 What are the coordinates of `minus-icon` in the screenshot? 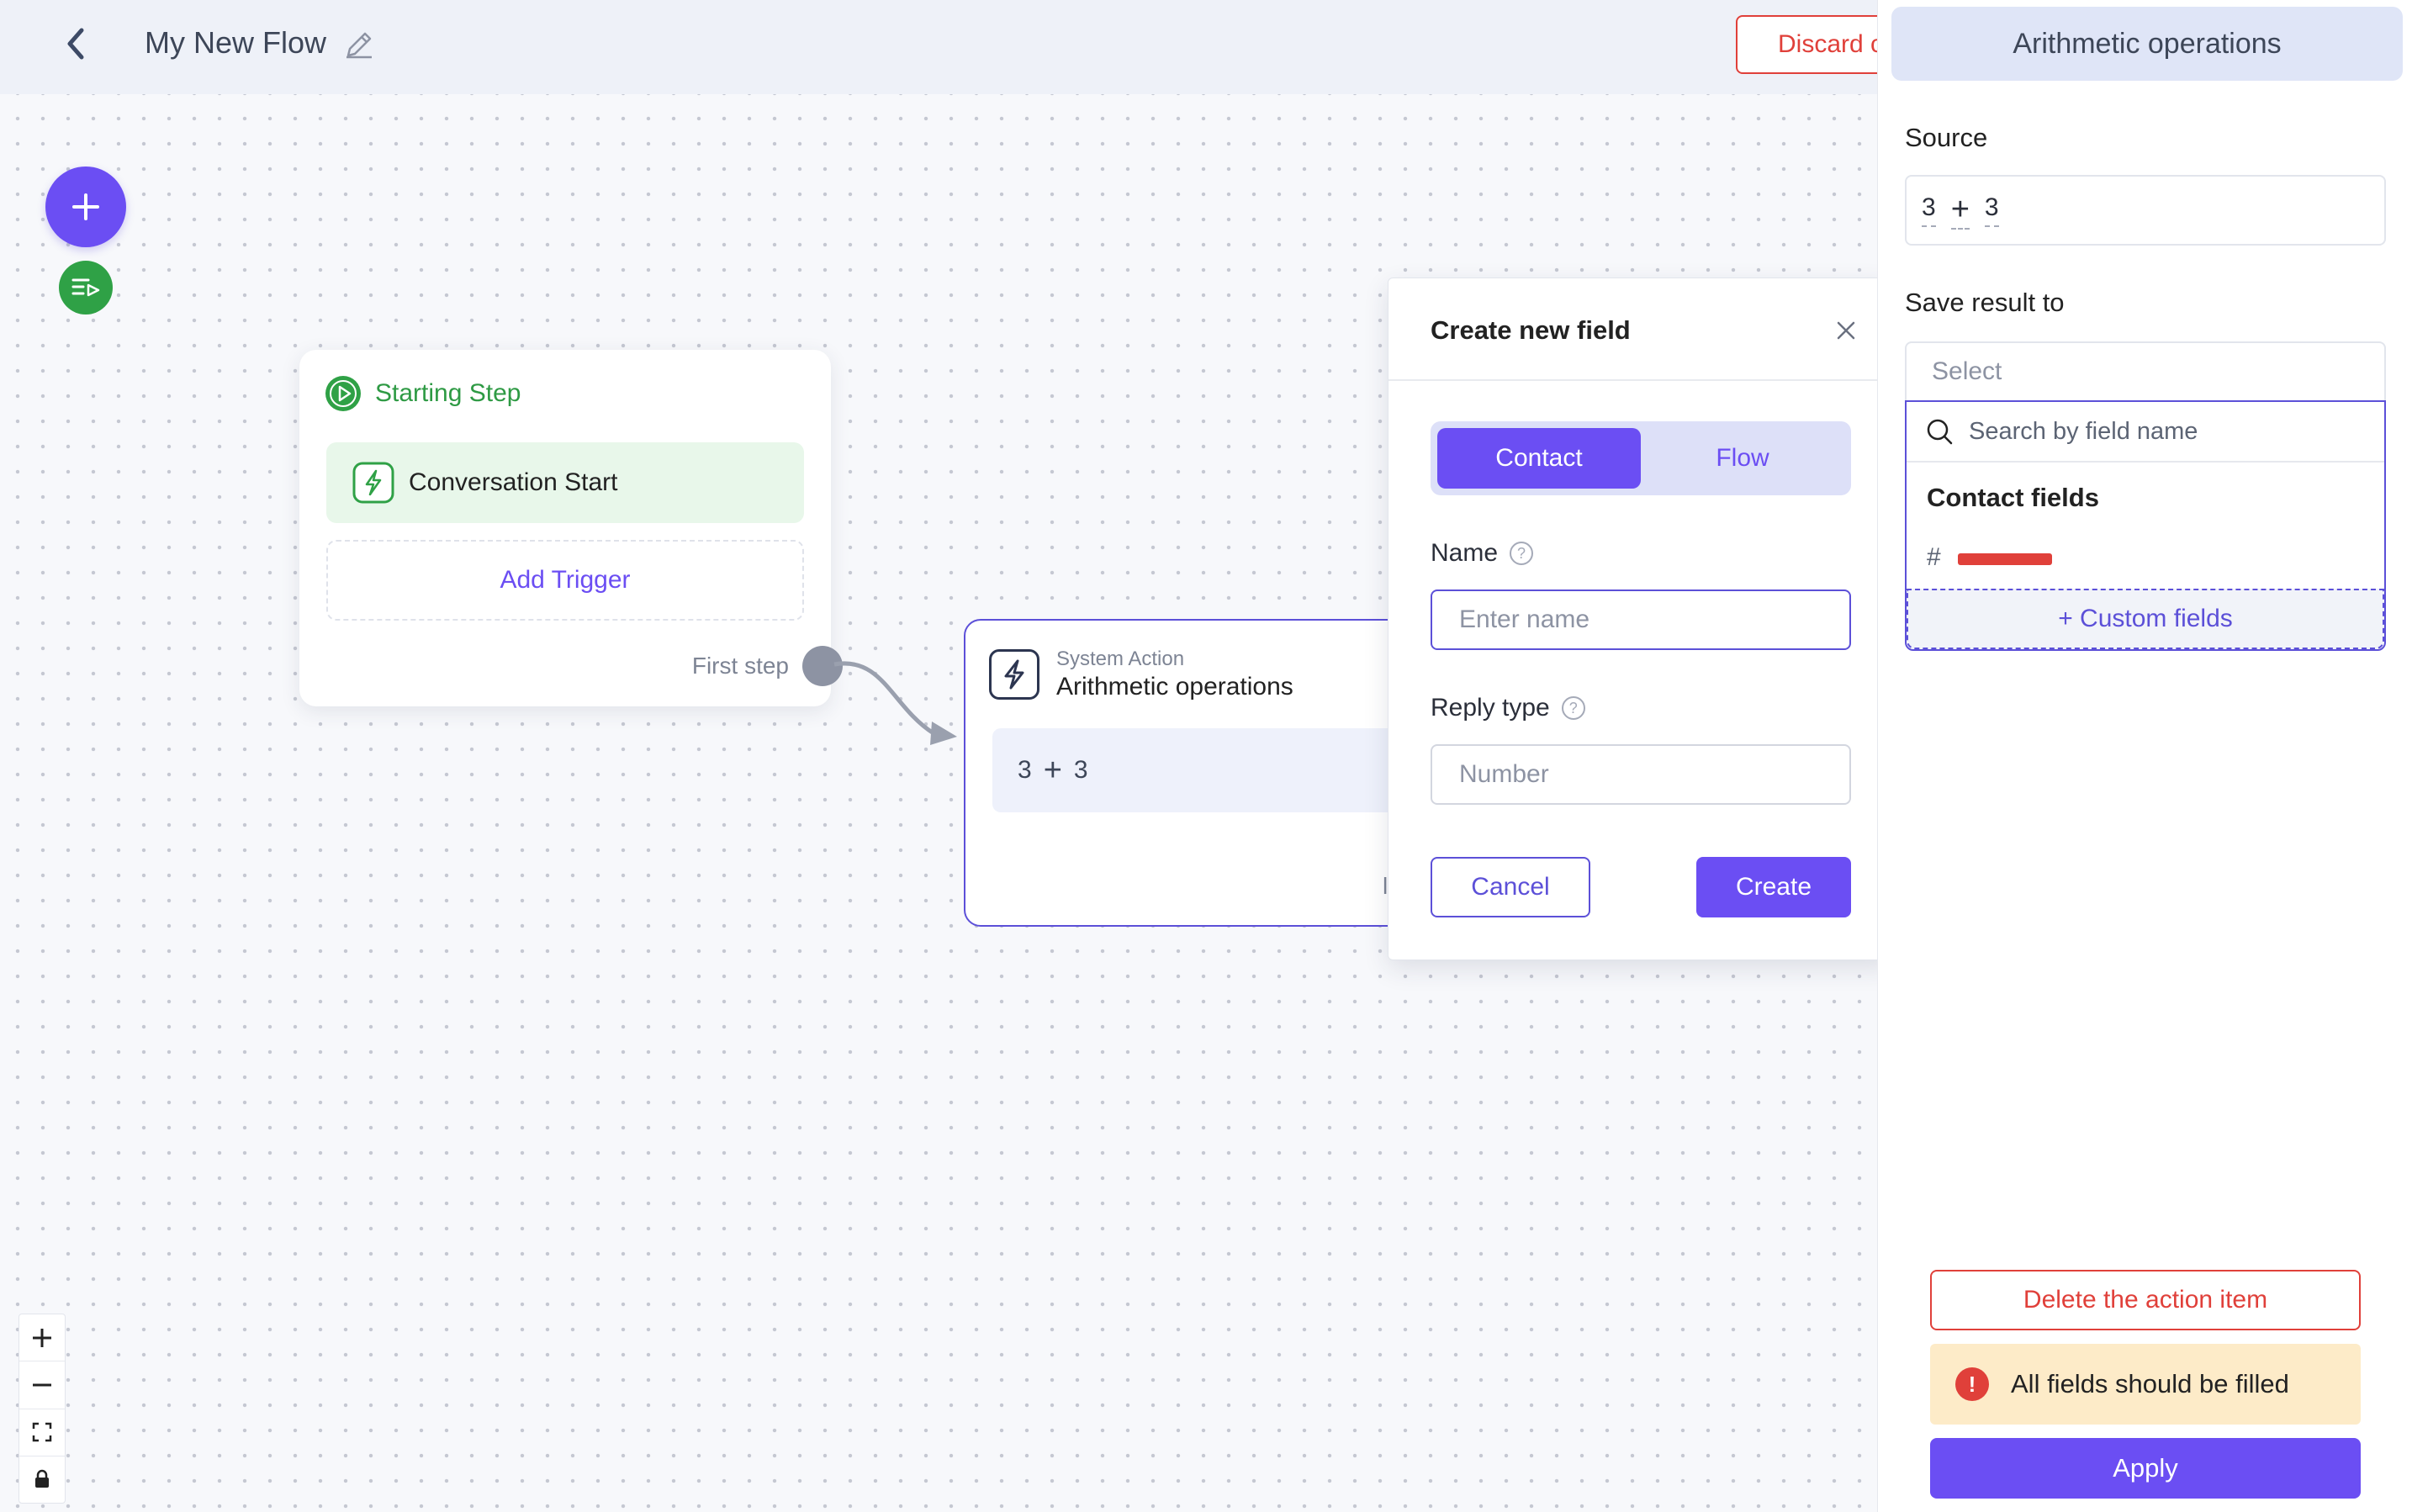 It's located at (42, 1385).